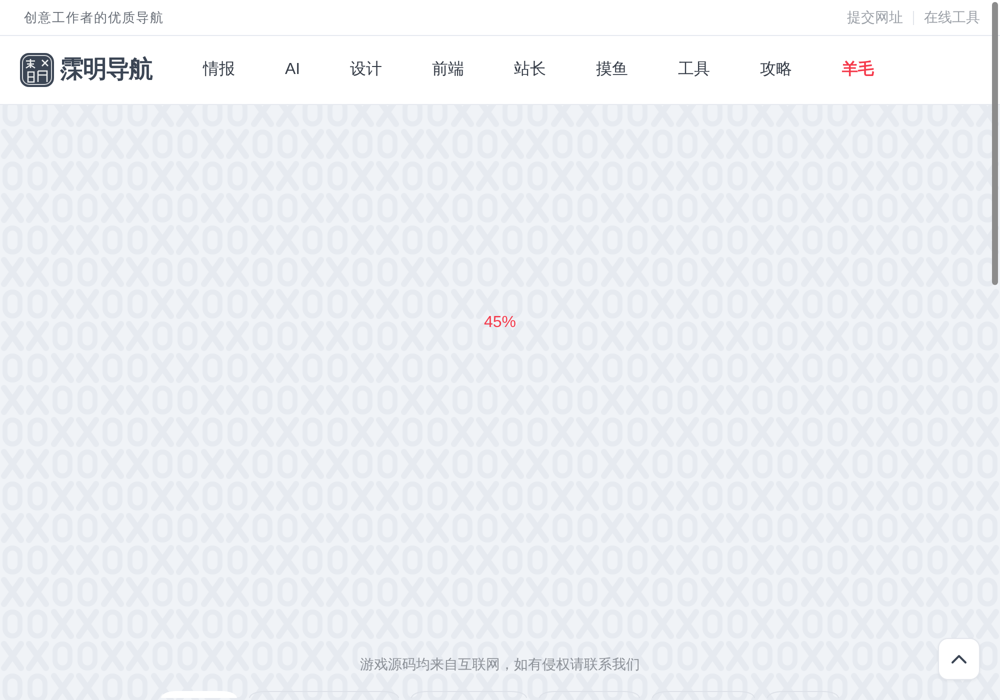 This screenshot has width=1000, height=700. I want to click on chevron-up-icon, so click(959, 659).